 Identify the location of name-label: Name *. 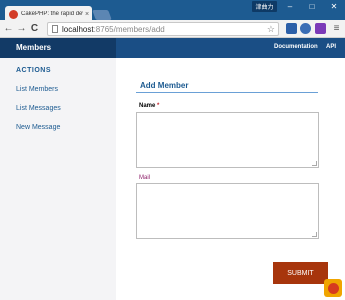
(149, 106).